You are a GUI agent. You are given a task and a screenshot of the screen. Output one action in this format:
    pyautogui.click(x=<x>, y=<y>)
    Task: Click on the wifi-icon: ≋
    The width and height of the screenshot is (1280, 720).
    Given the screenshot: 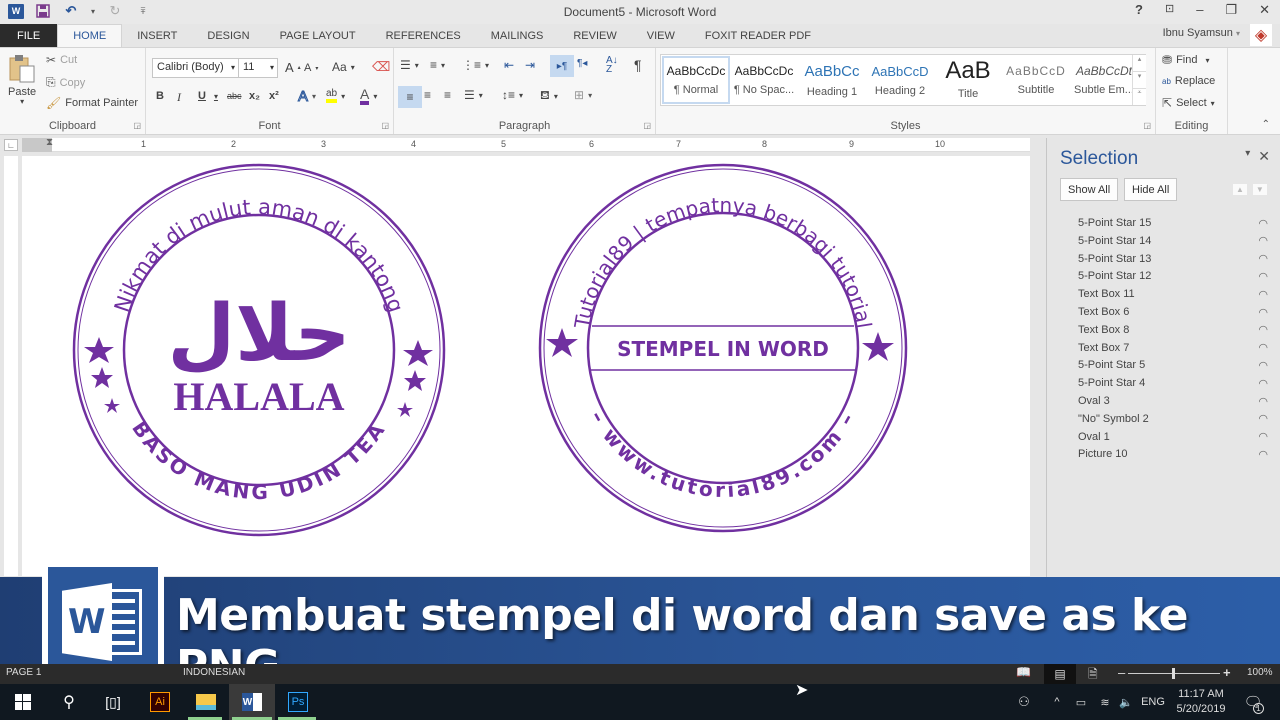 What is the action you would take?
    pyautogui.click(x=1105, y=702)
    